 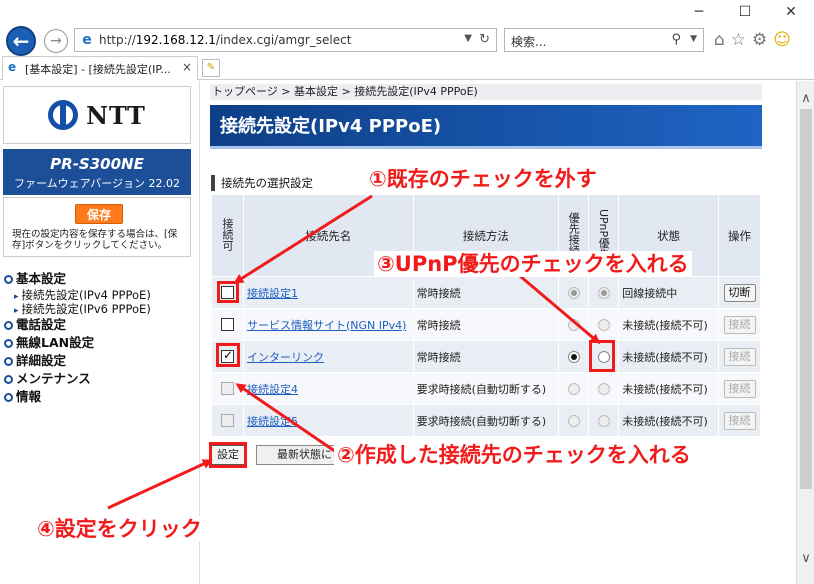 What do you see at coordinates (328, 420) in the screenshot?
I see `cell-name: 接続設定5` at bounding box center [328, 420].